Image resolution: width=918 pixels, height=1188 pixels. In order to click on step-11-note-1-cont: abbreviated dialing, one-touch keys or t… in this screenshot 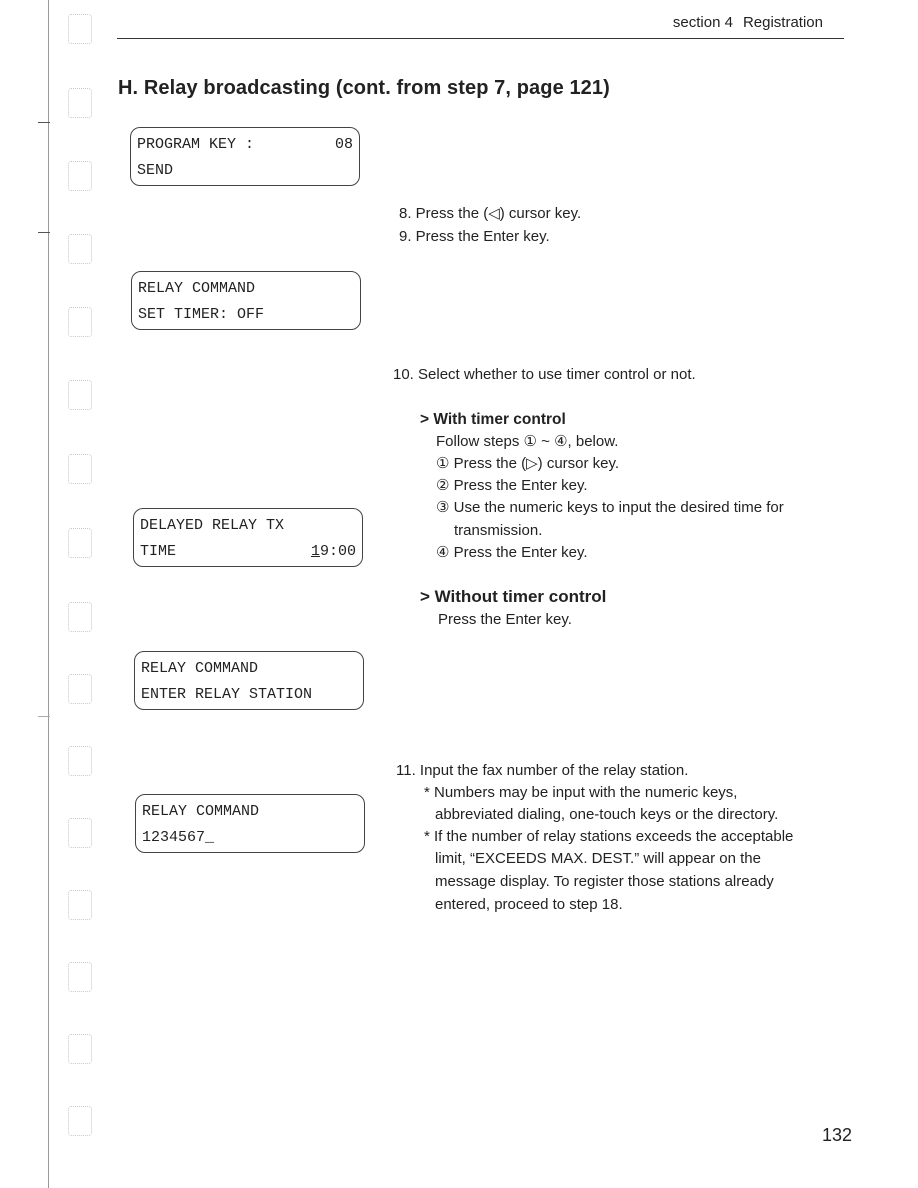, I will do `click(607, 814)`.